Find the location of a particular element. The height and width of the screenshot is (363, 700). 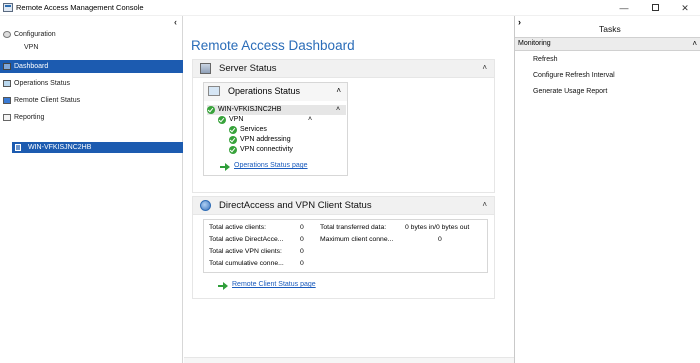

component-row: VPN connectivity is located at coordinates (279, 150).